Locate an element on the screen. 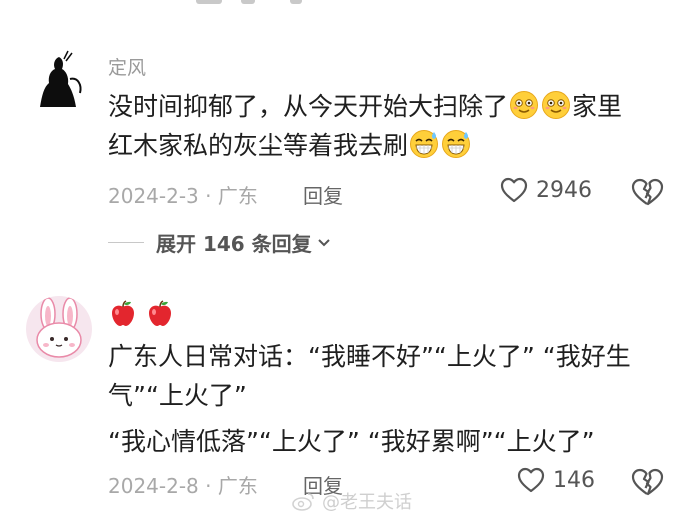 Image resolution: width=690 pixels, height=518 pixels. comment-text: 广东人日常对话：“我睡不好”“上火了” “我好生 气”“上火了” is located at coordinates (388, 376).